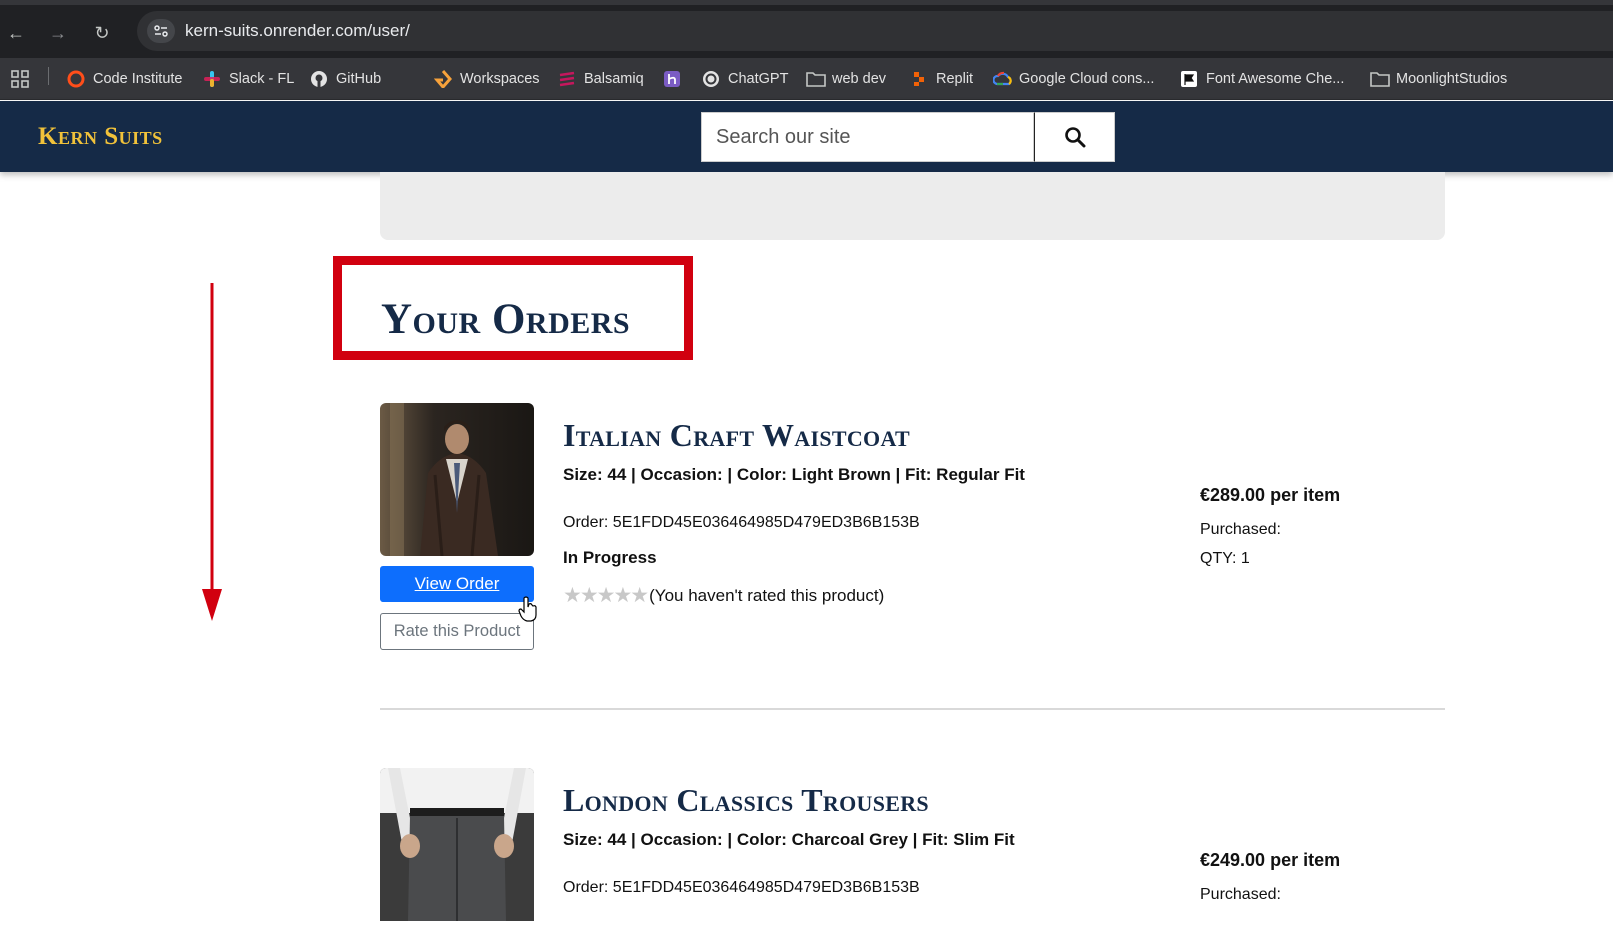 This screenshot has height=926, width=1613. What do you see at coordinates (527, 609) in the screenshot?
I see `hand-cursor-icon` at bounding box center [527, 609].